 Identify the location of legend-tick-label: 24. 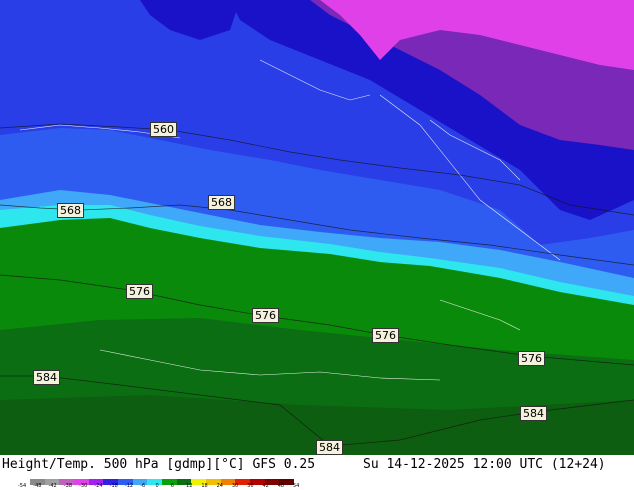
(219, 486).